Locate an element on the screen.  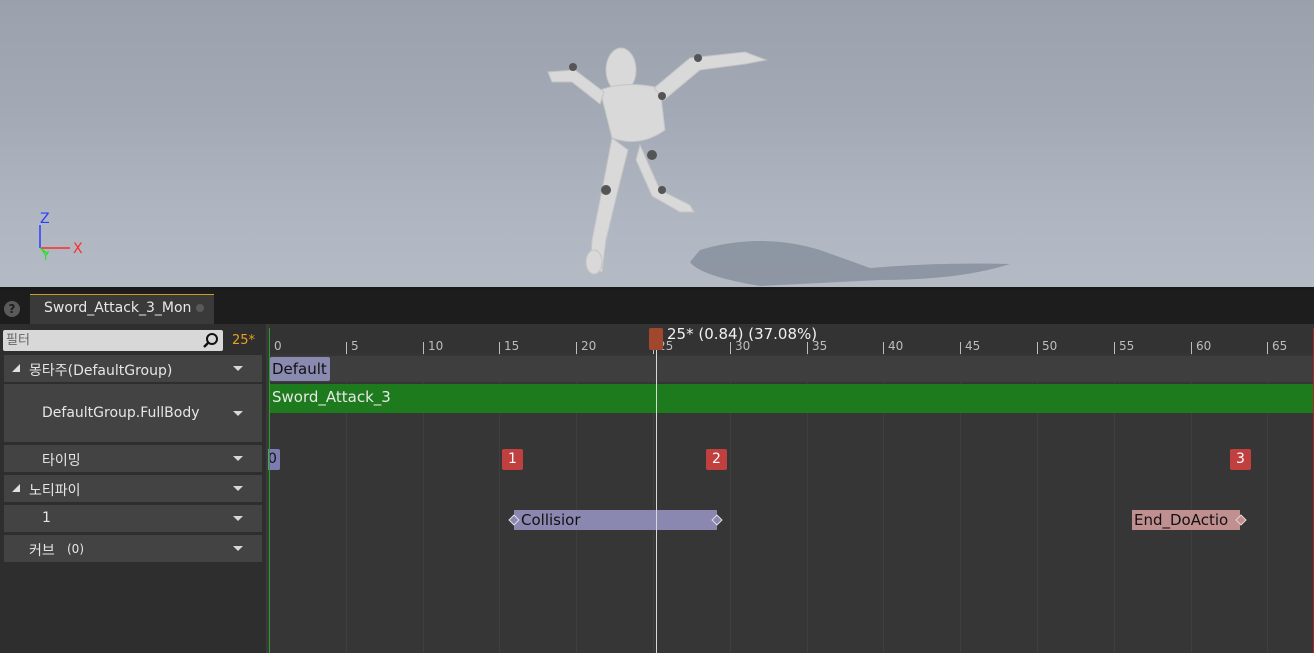
animation-segment is located at coordinates (791, 398).